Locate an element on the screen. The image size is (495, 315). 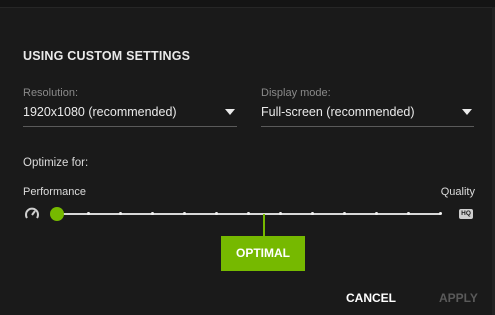
display-mode-label: Display mode: is located at coordinates (296, 93).